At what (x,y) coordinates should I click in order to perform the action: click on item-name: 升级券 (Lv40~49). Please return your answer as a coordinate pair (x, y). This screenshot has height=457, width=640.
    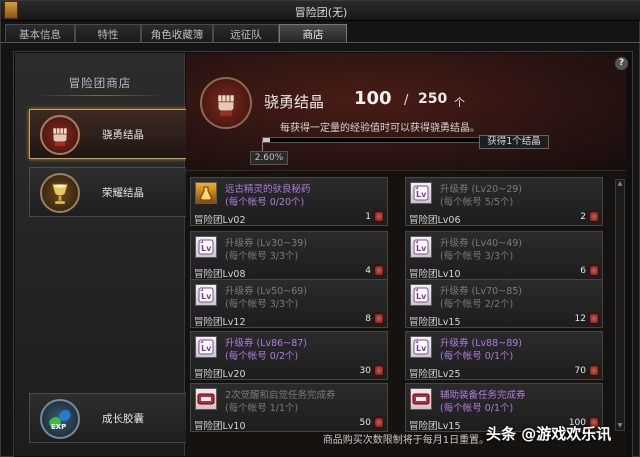
    Looking at the image, I should click on (481, 243).